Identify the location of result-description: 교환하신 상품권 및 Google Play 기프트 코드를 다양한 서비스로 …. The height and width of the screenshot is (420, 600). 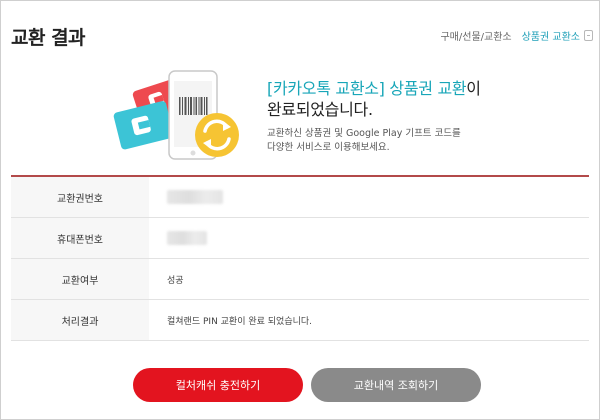
(407, 141).